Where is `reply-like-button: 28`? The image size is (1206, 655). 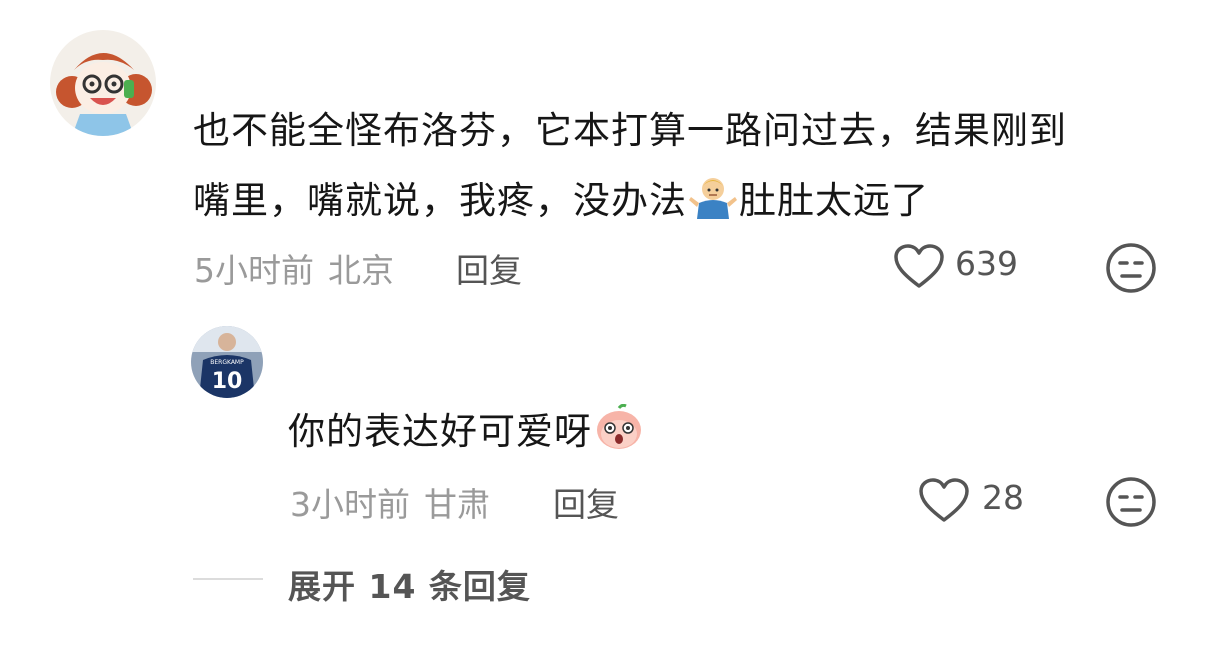 reply-like-button: 28 is located at coordinates (978, 501).